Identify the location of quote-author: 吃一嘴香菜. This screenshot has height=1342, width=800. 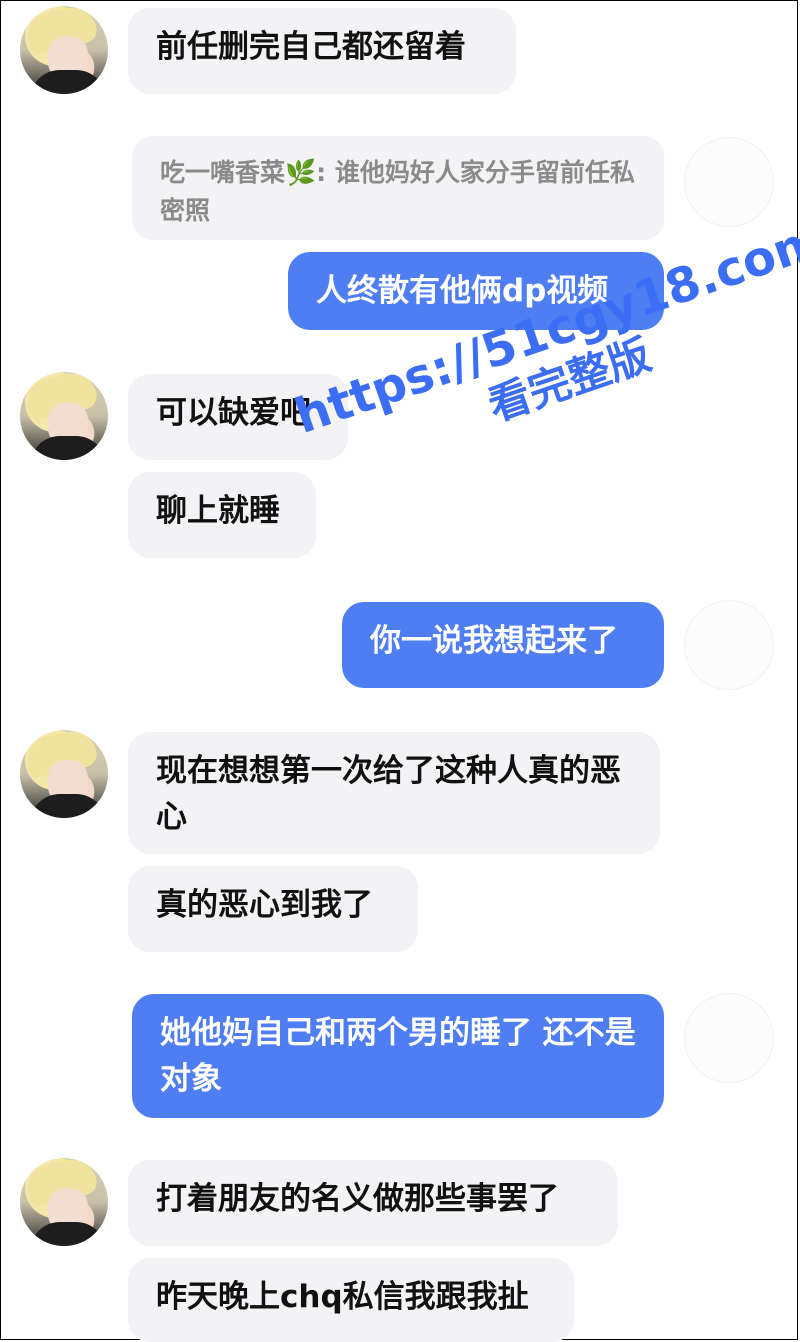
(223, 172).